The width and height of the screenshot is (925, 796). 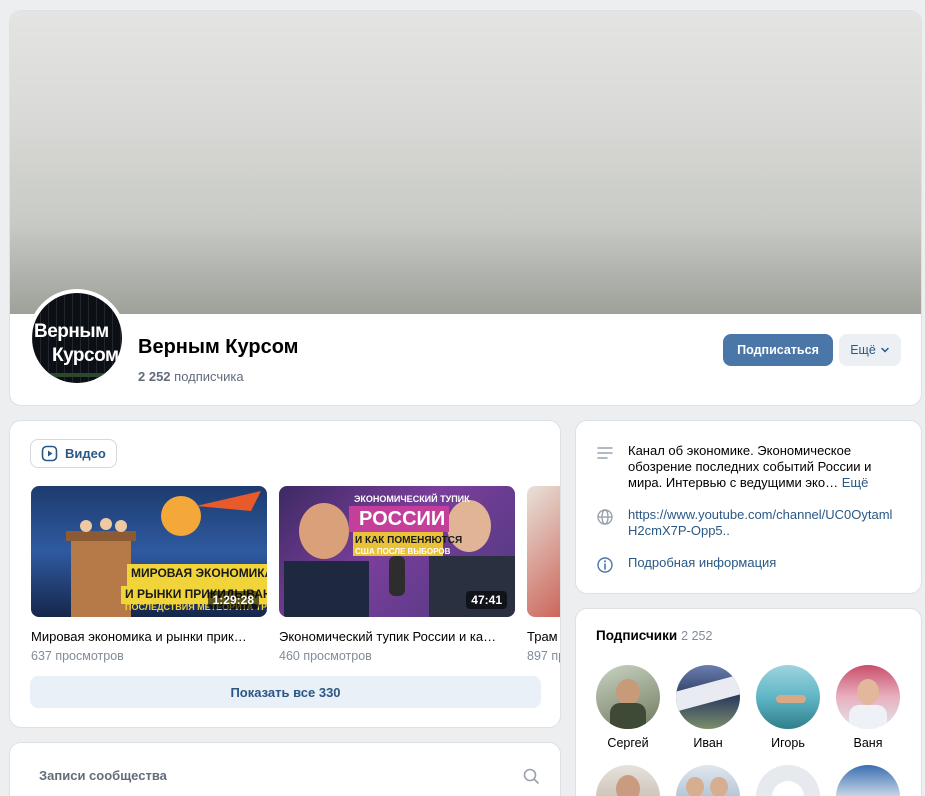 I want to click on chevron-down-icon, so click(x=885, y=350).